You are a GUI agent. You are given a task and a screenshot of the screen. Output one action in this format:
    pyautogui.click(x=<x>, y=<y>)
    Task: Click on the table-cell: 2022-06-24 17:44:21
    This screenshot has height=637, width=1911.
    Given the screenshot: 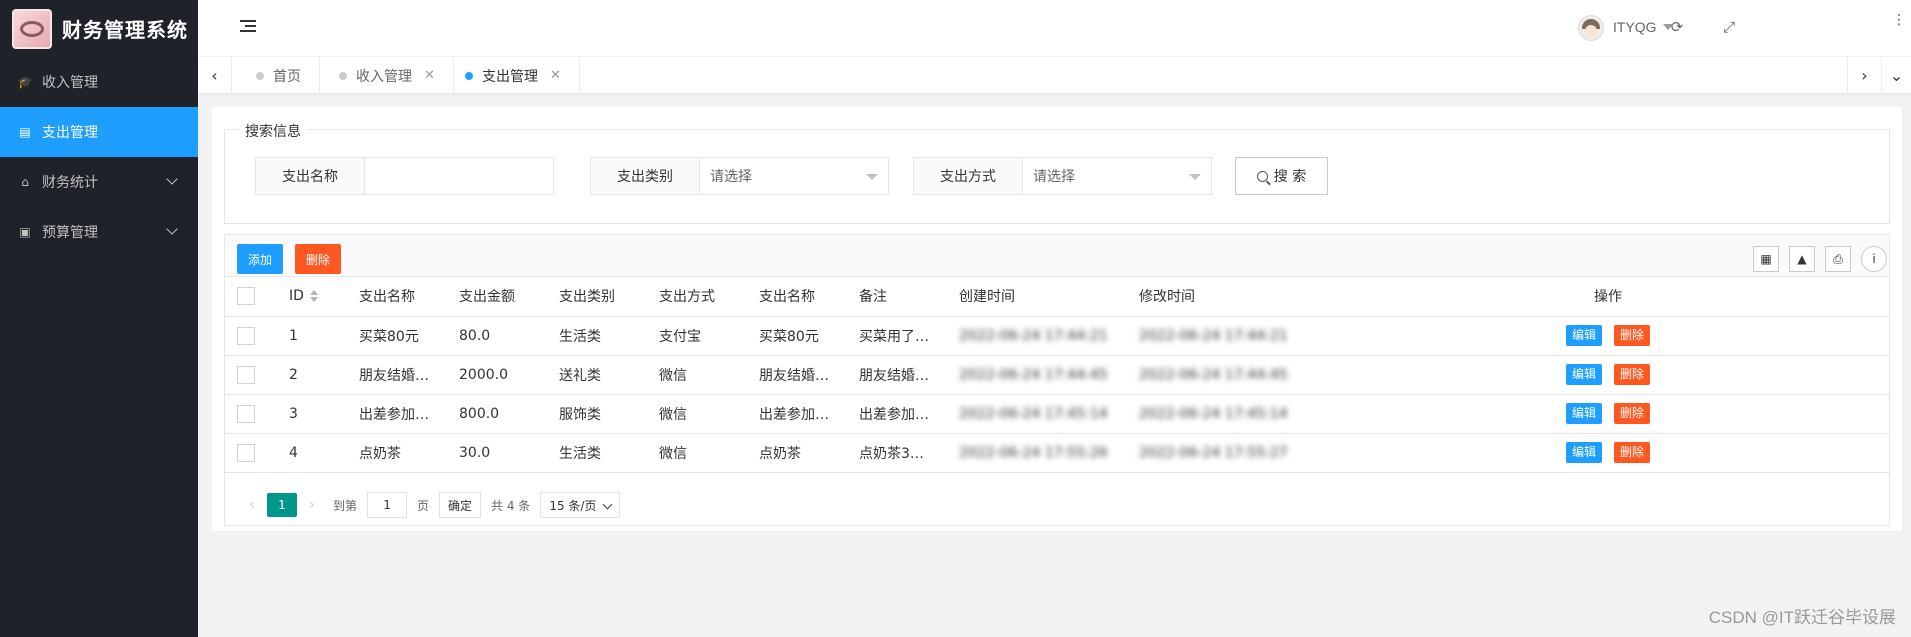 What is the action you would take?
    pyautogui.click(x=1037, y=336)
    